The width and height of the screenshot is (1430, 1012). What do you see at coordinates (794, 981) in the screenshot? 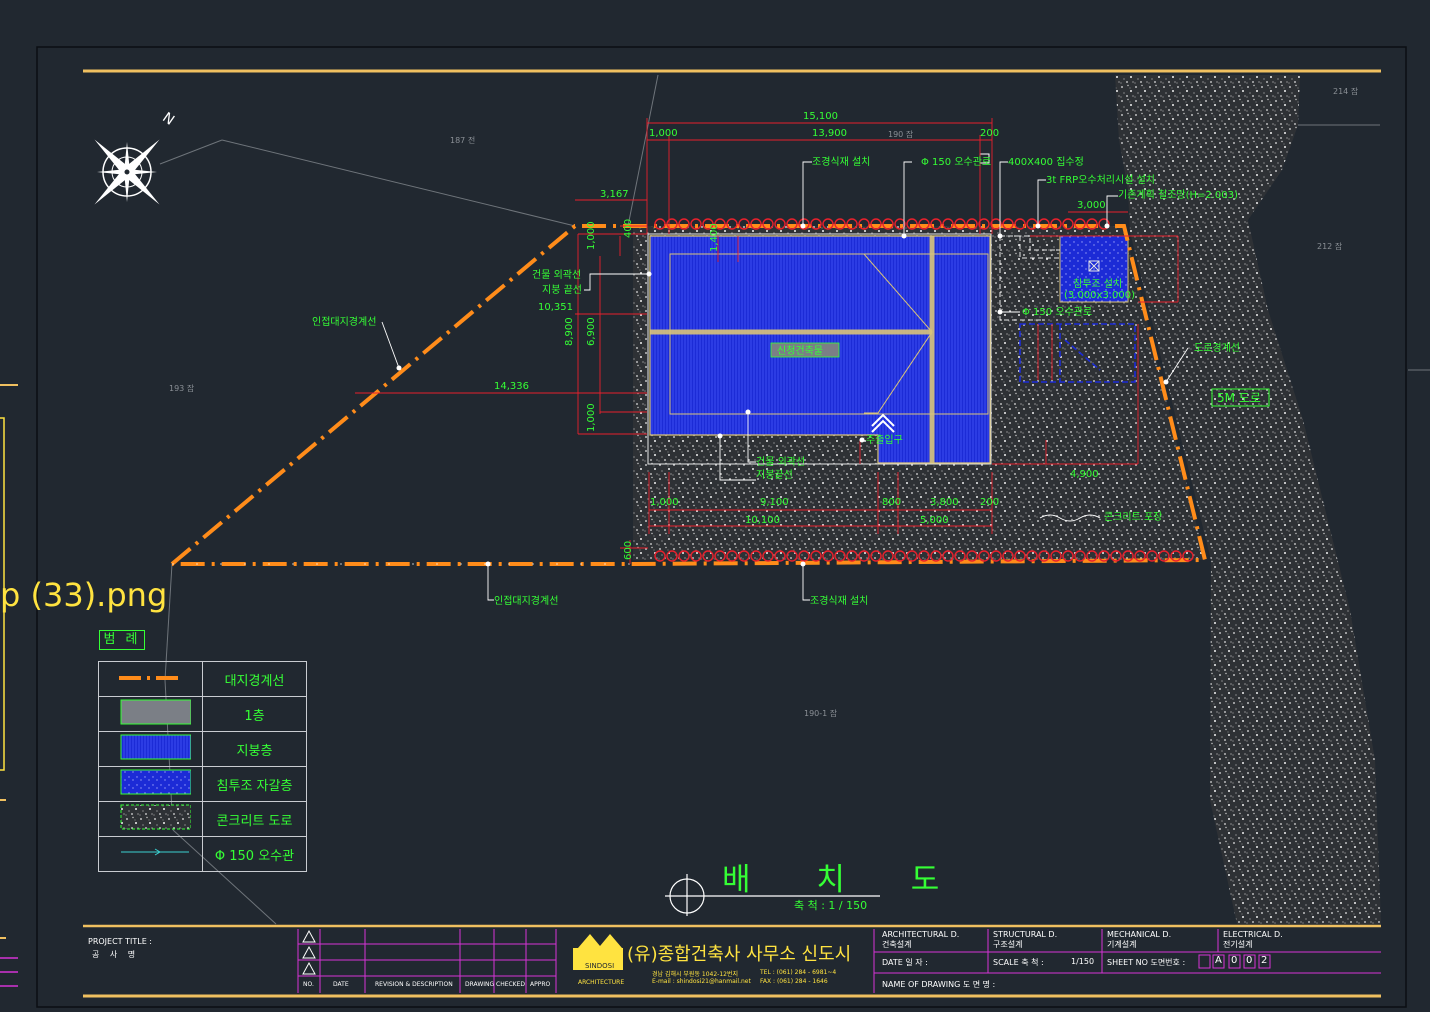
I see `company-fax: FAX : (061) 284 - 1646` at bounding box center [794, 981].